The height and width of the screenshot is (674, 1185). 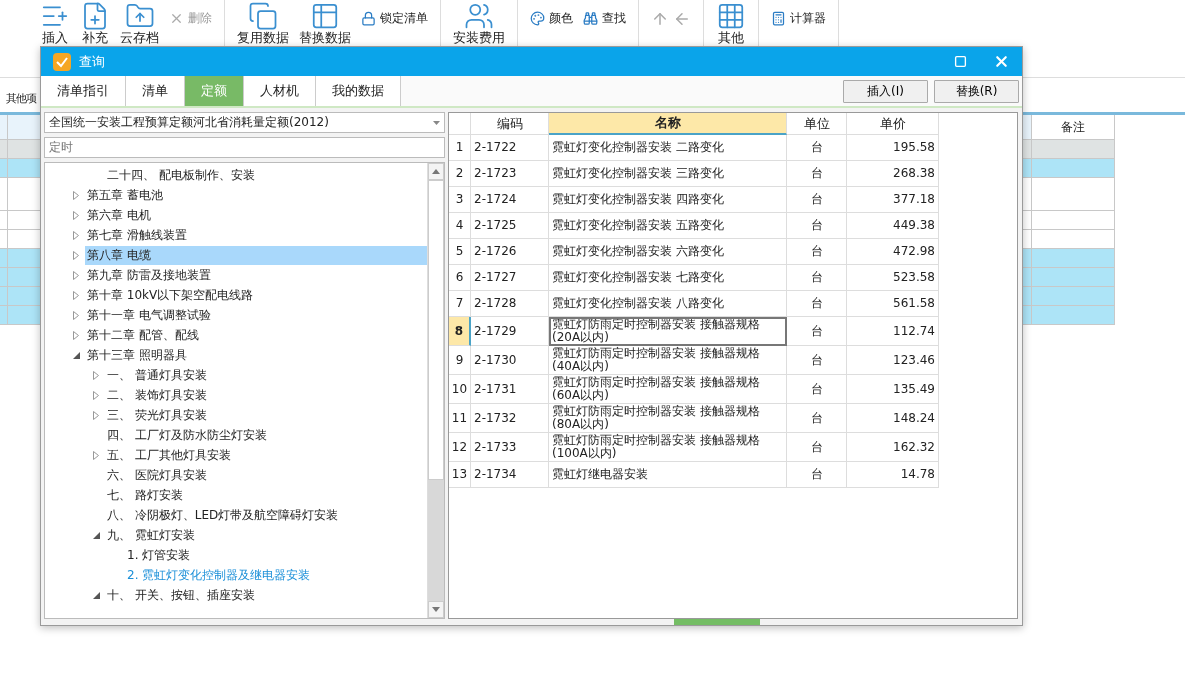 What do you see at coordinates (155, 91) in the screenshot?
I see `tab: 清单` at bounding box center [155, 91].